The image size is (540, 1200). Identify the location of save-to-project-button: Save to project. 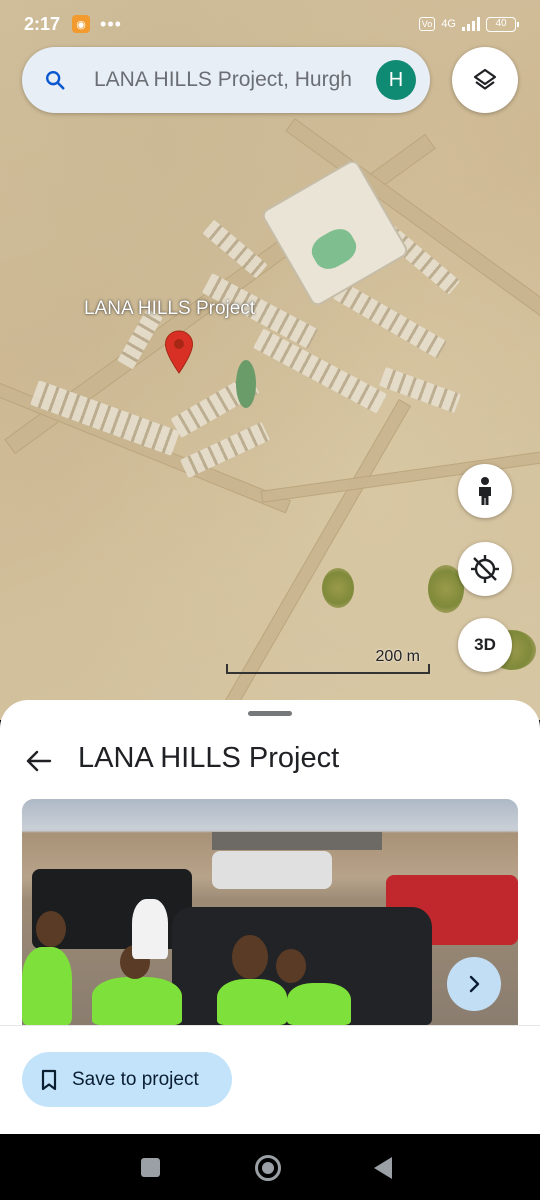
(127, 1079).